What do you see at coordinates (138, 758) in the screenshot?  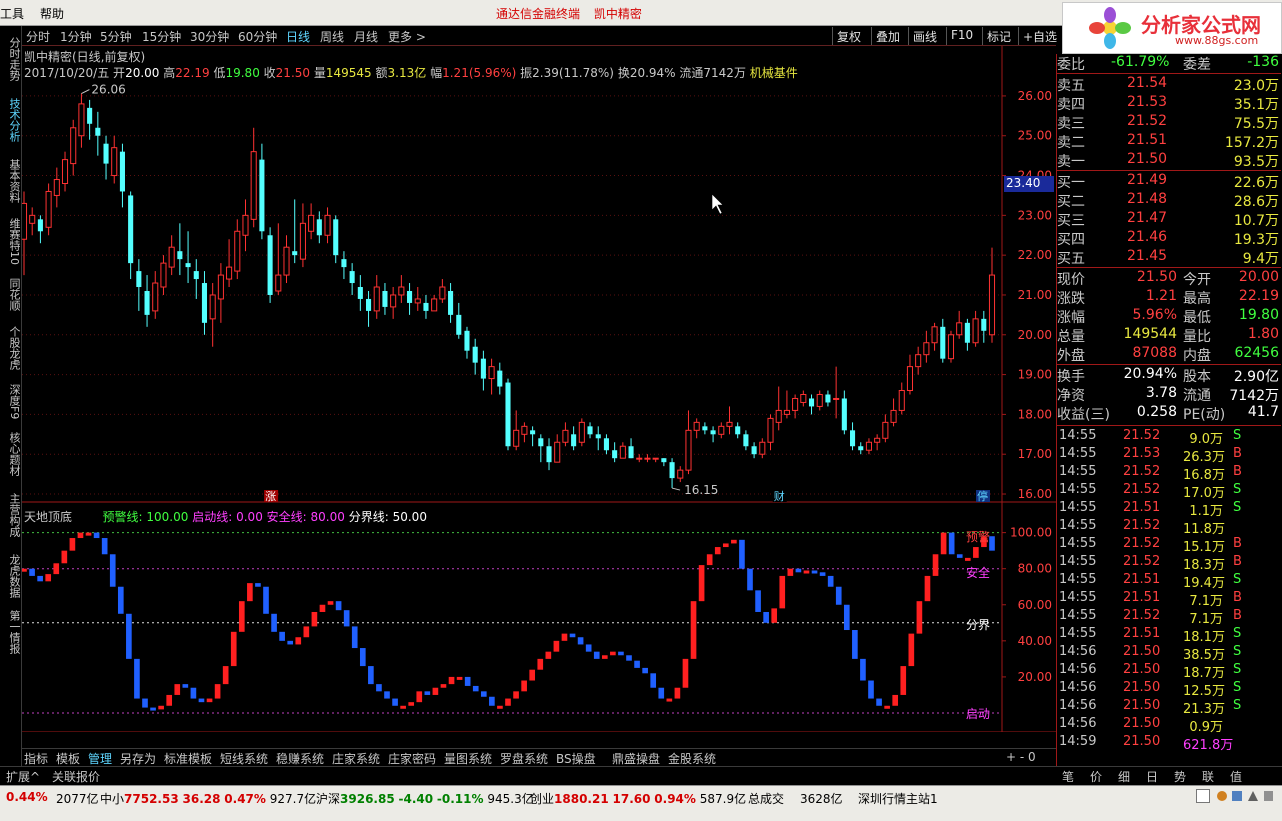 I see `bottom-tab-3: 另存为` at bounding box center [138, 758].